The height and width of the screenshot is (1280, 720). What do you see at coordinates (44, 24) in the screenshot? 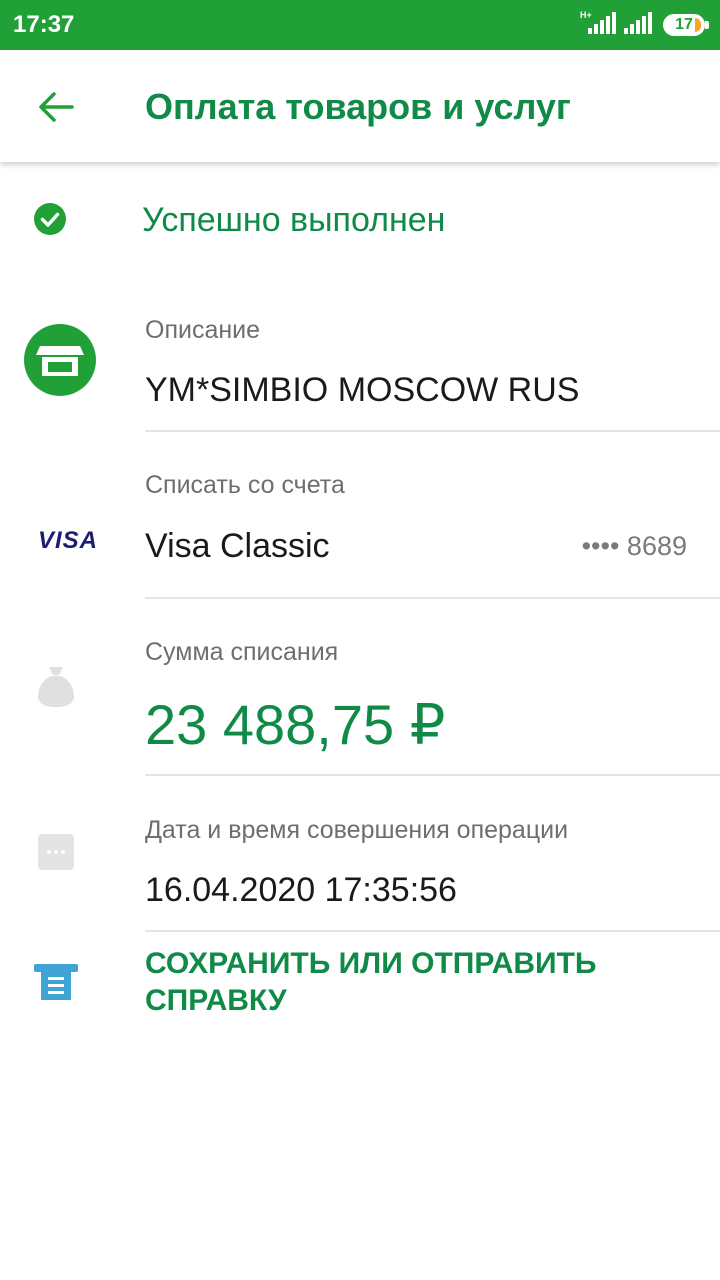
I see `status-time: 17:37` at bounding box center [44, 24].